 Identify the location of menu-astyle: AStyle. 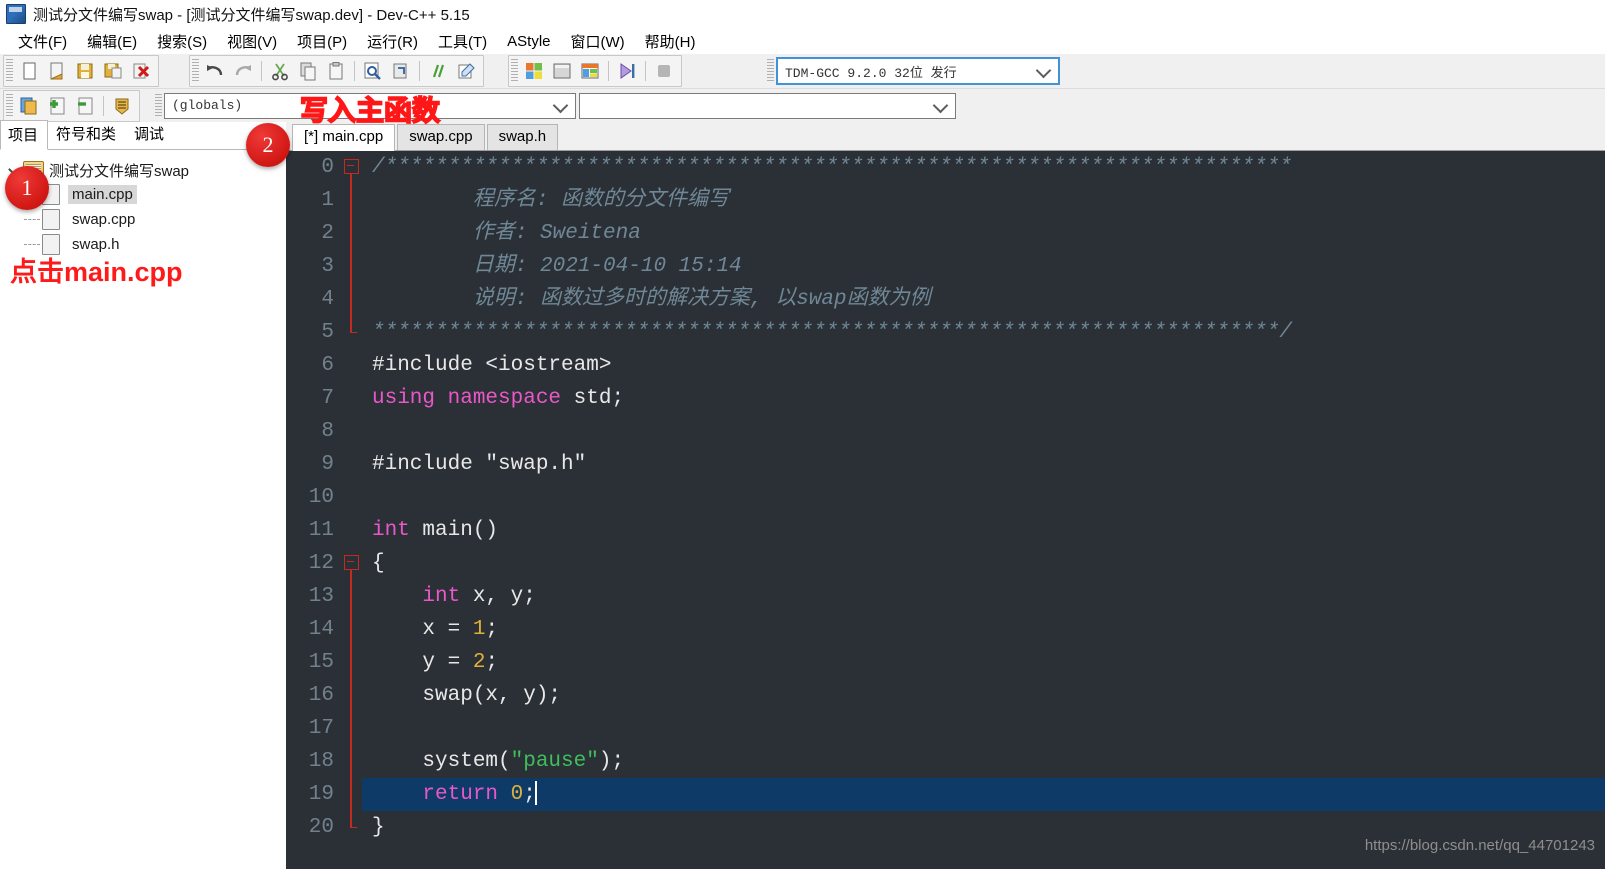
(528, 41).